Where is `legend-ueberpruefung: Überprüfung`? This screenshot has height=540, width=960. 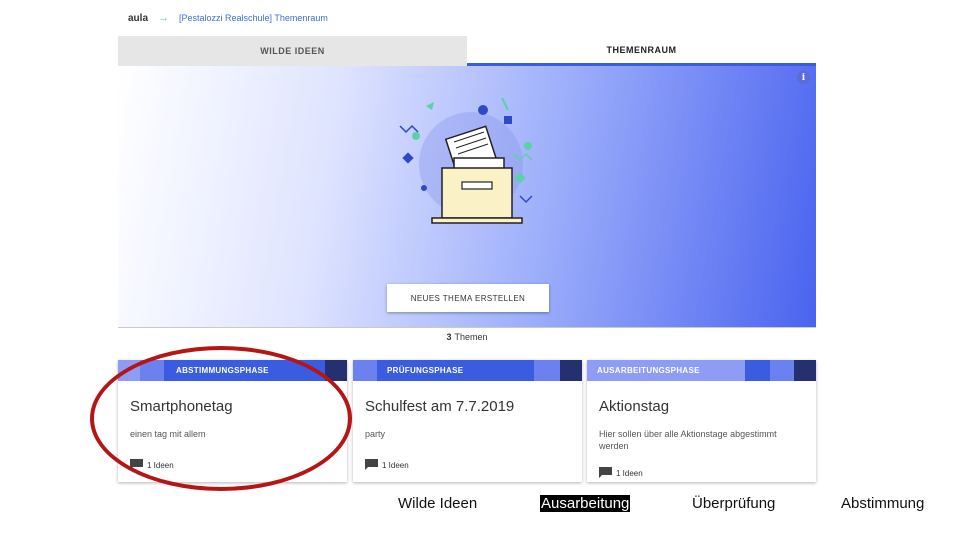 legend-ueberpruefung: Überprüfung is located at coordinates (734, 503).